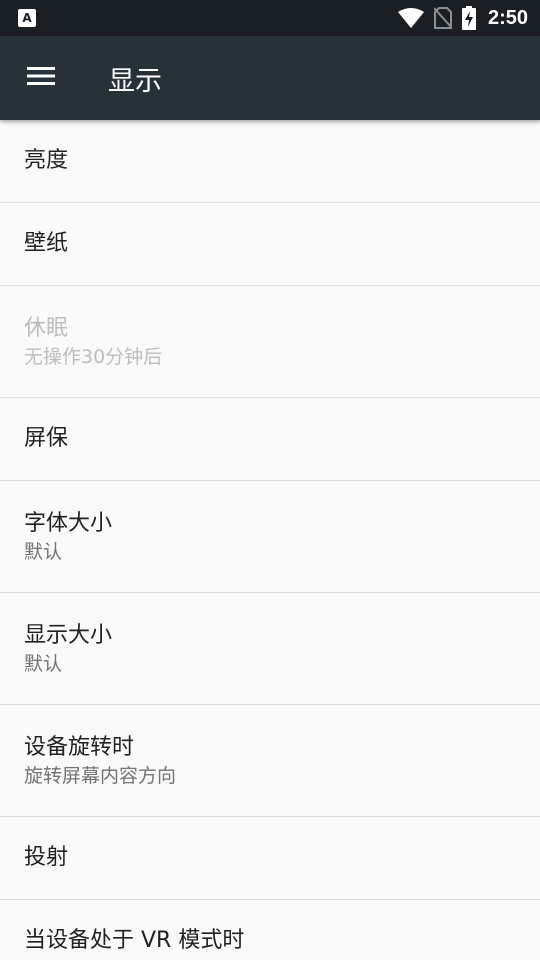 Image resolution: width=540 pixels, height=960 pixels. What do you see at coordinates (507, 17) in the screenshot?
I see `status-clock: 2:50` at bounding box center [507, 17].